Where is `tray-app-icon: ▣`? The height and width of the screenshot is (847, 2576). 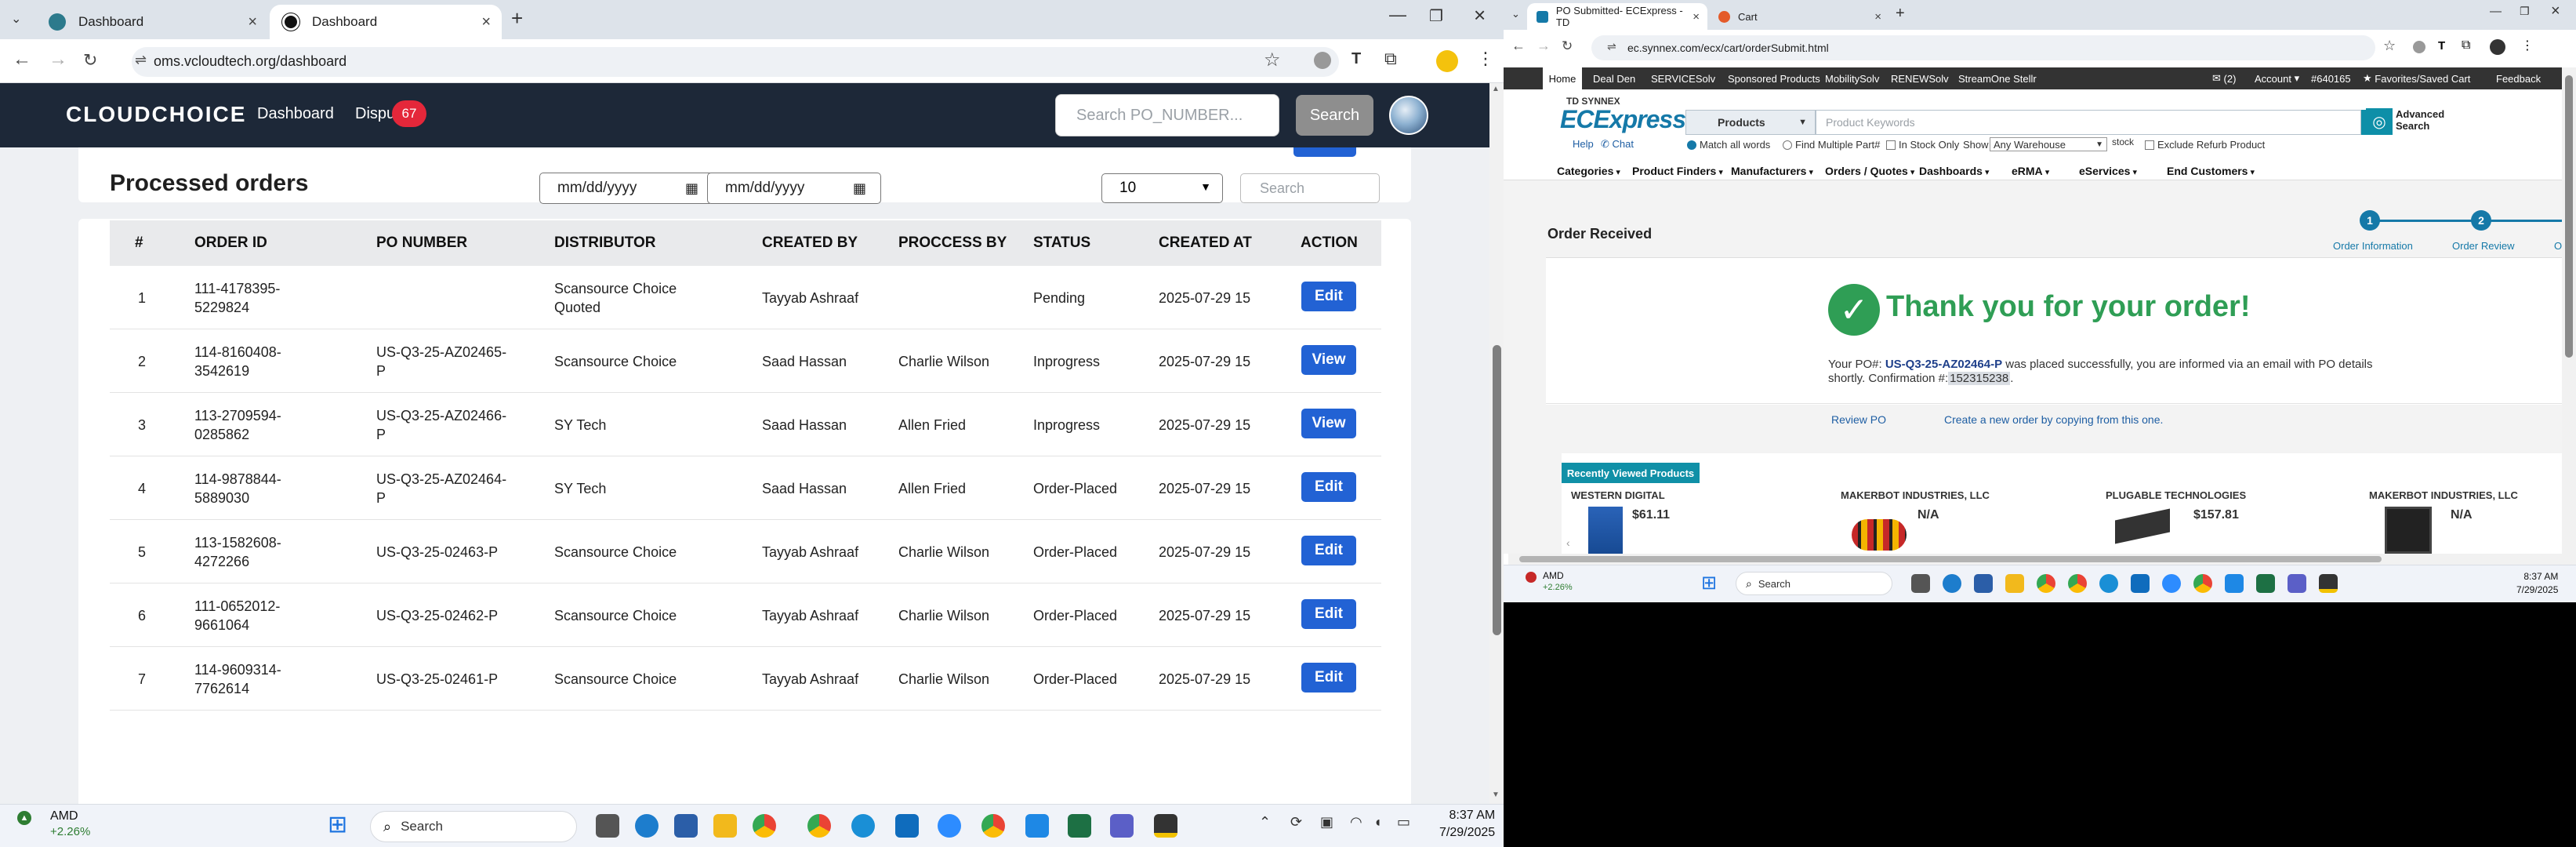 tray-app-icon: ▣ is located at coordinates (1326, 822).